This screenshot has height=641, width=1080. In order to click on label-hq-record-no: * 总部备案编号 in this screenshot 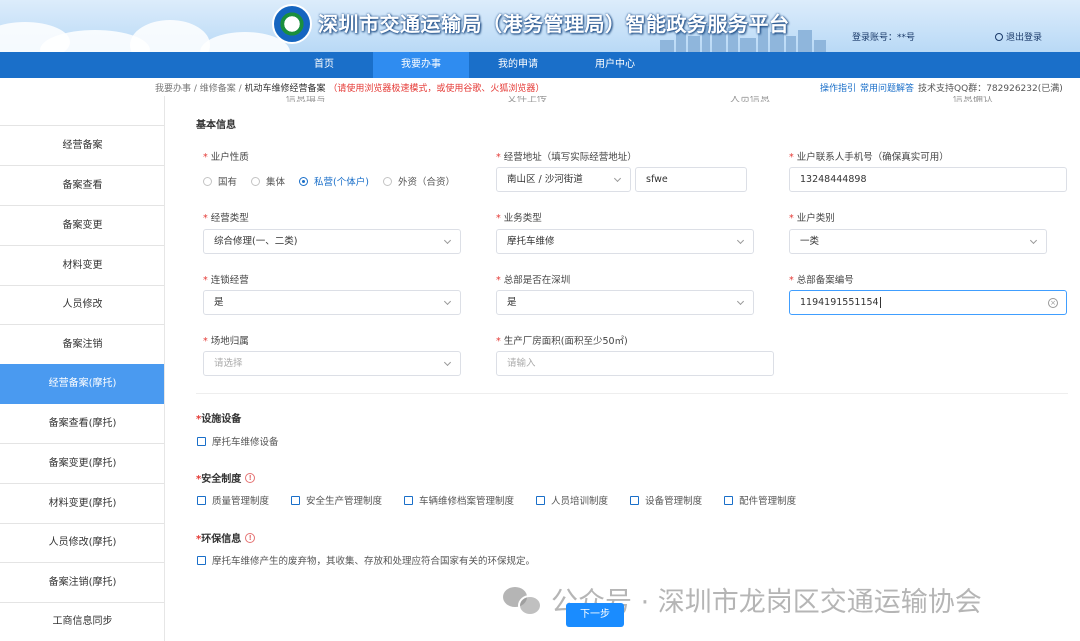, I will do `click(821, 280)`.